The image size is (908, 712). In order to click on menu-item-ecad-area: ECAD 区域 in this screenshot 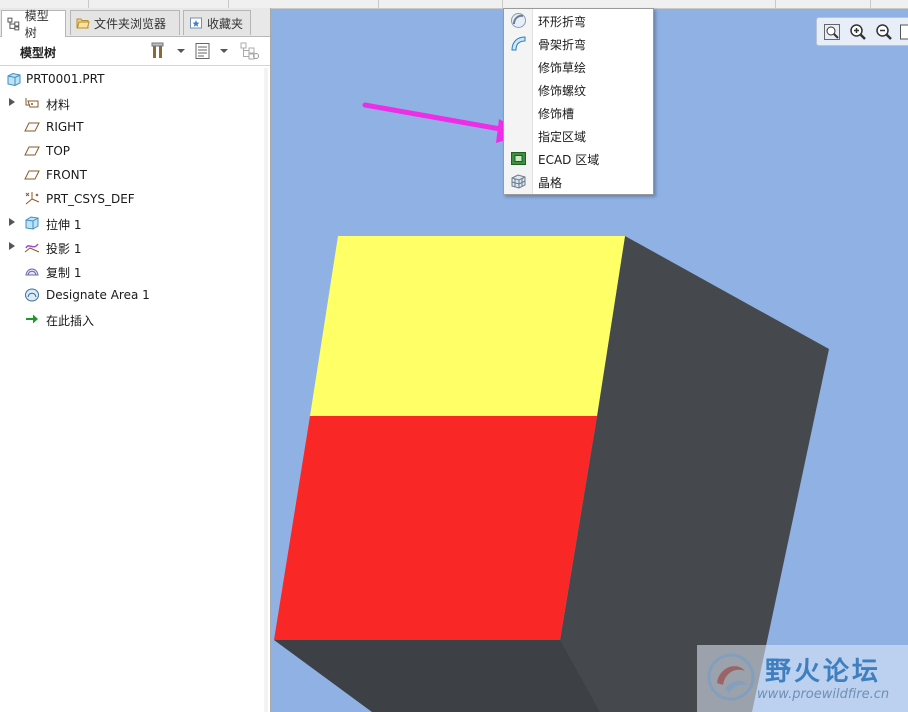, I will do `click(578, 158)`.